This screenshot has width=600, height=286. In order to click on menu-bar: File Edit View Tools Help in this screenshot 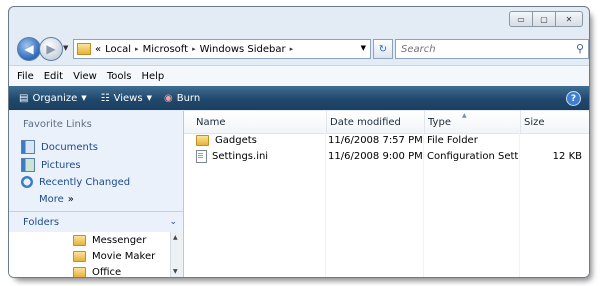, I will do `click(299, 75)`.